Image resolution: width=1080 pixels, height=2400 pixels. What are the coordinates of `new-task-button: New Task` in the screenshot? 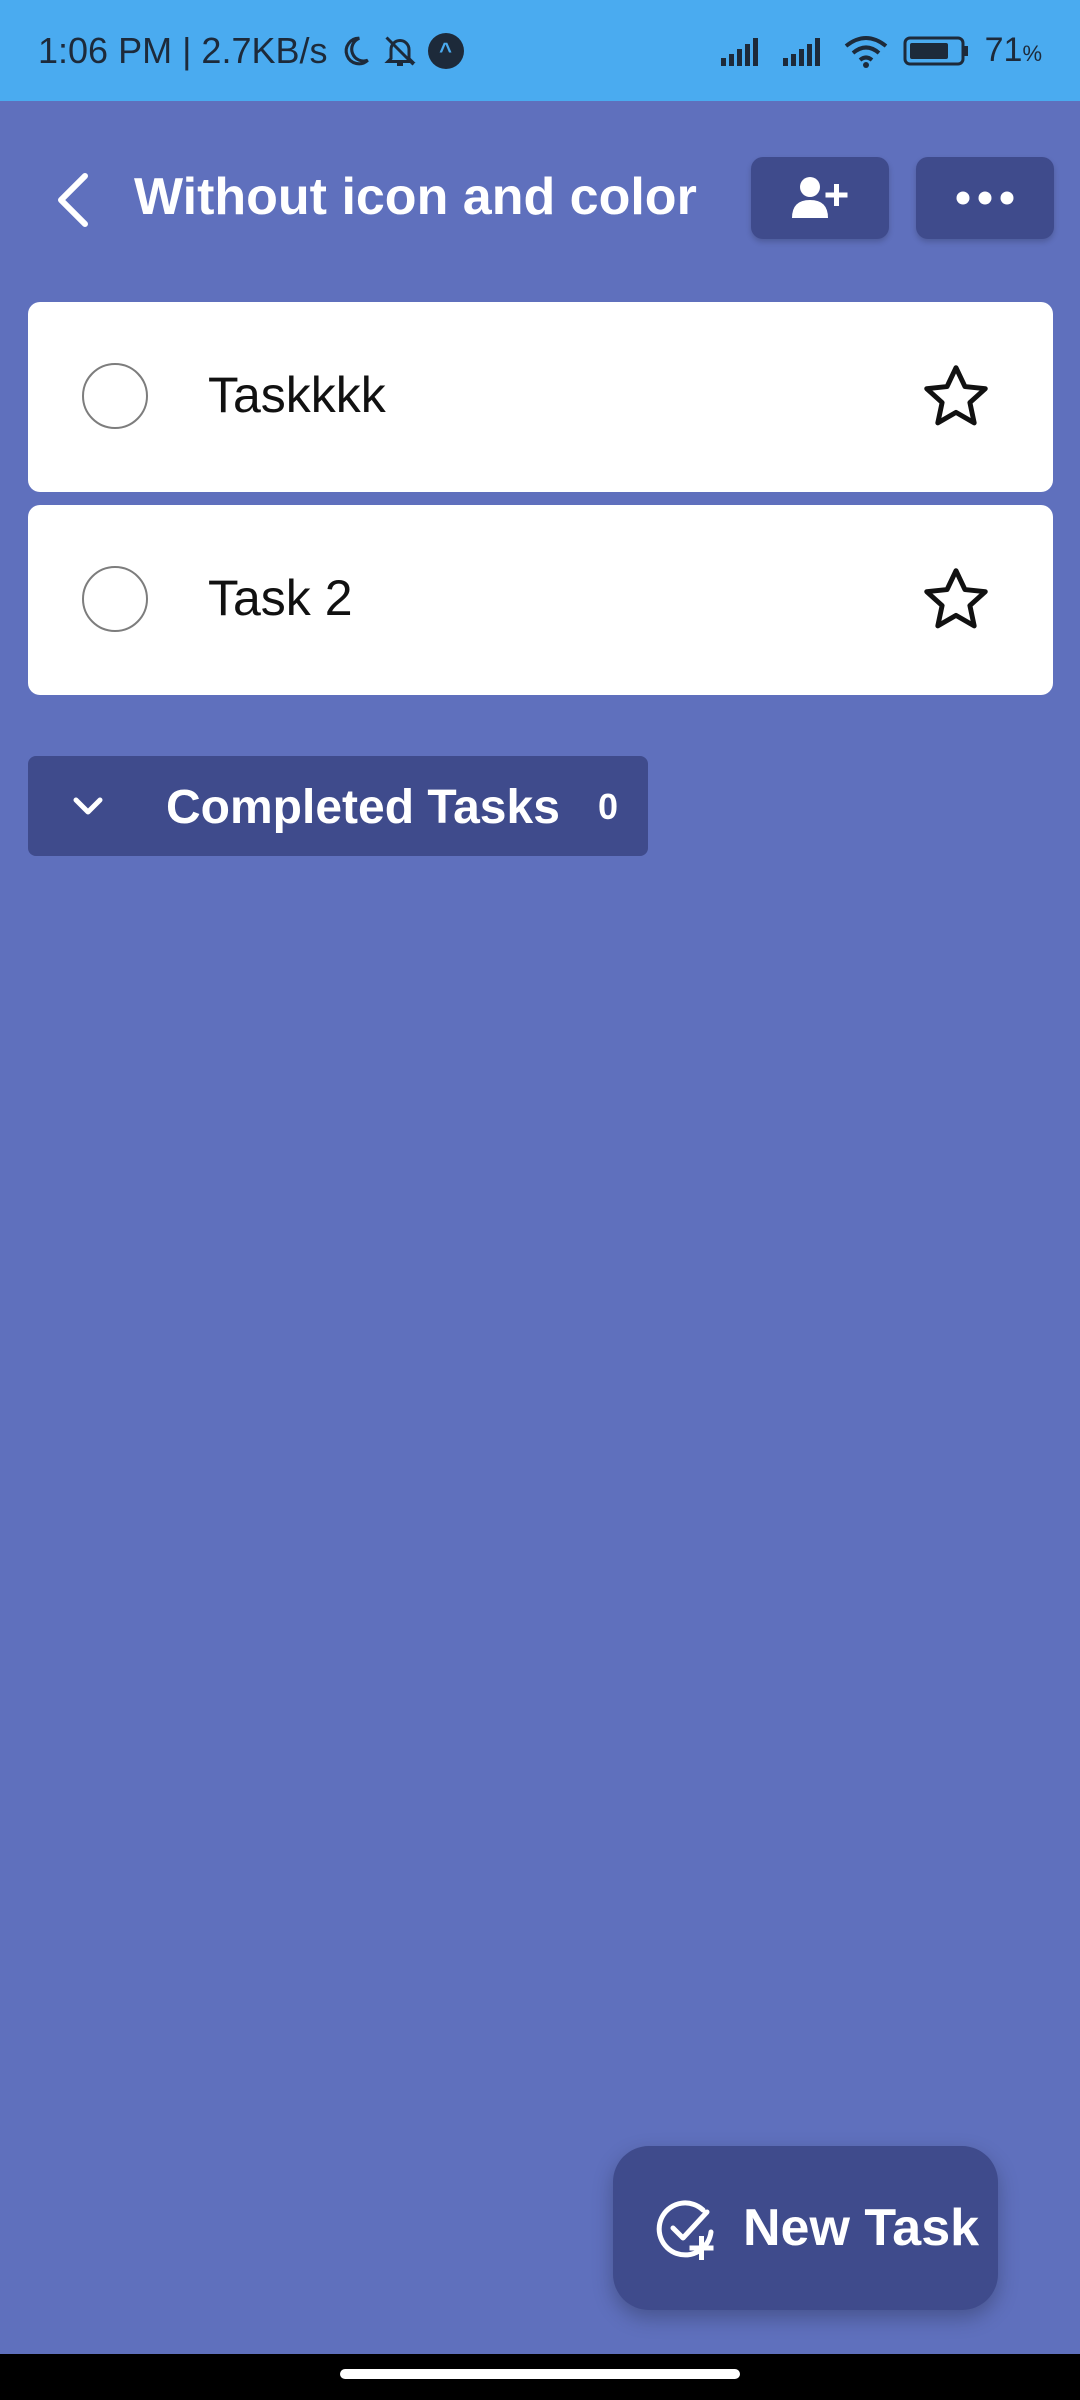 It's located at (805, 2228).